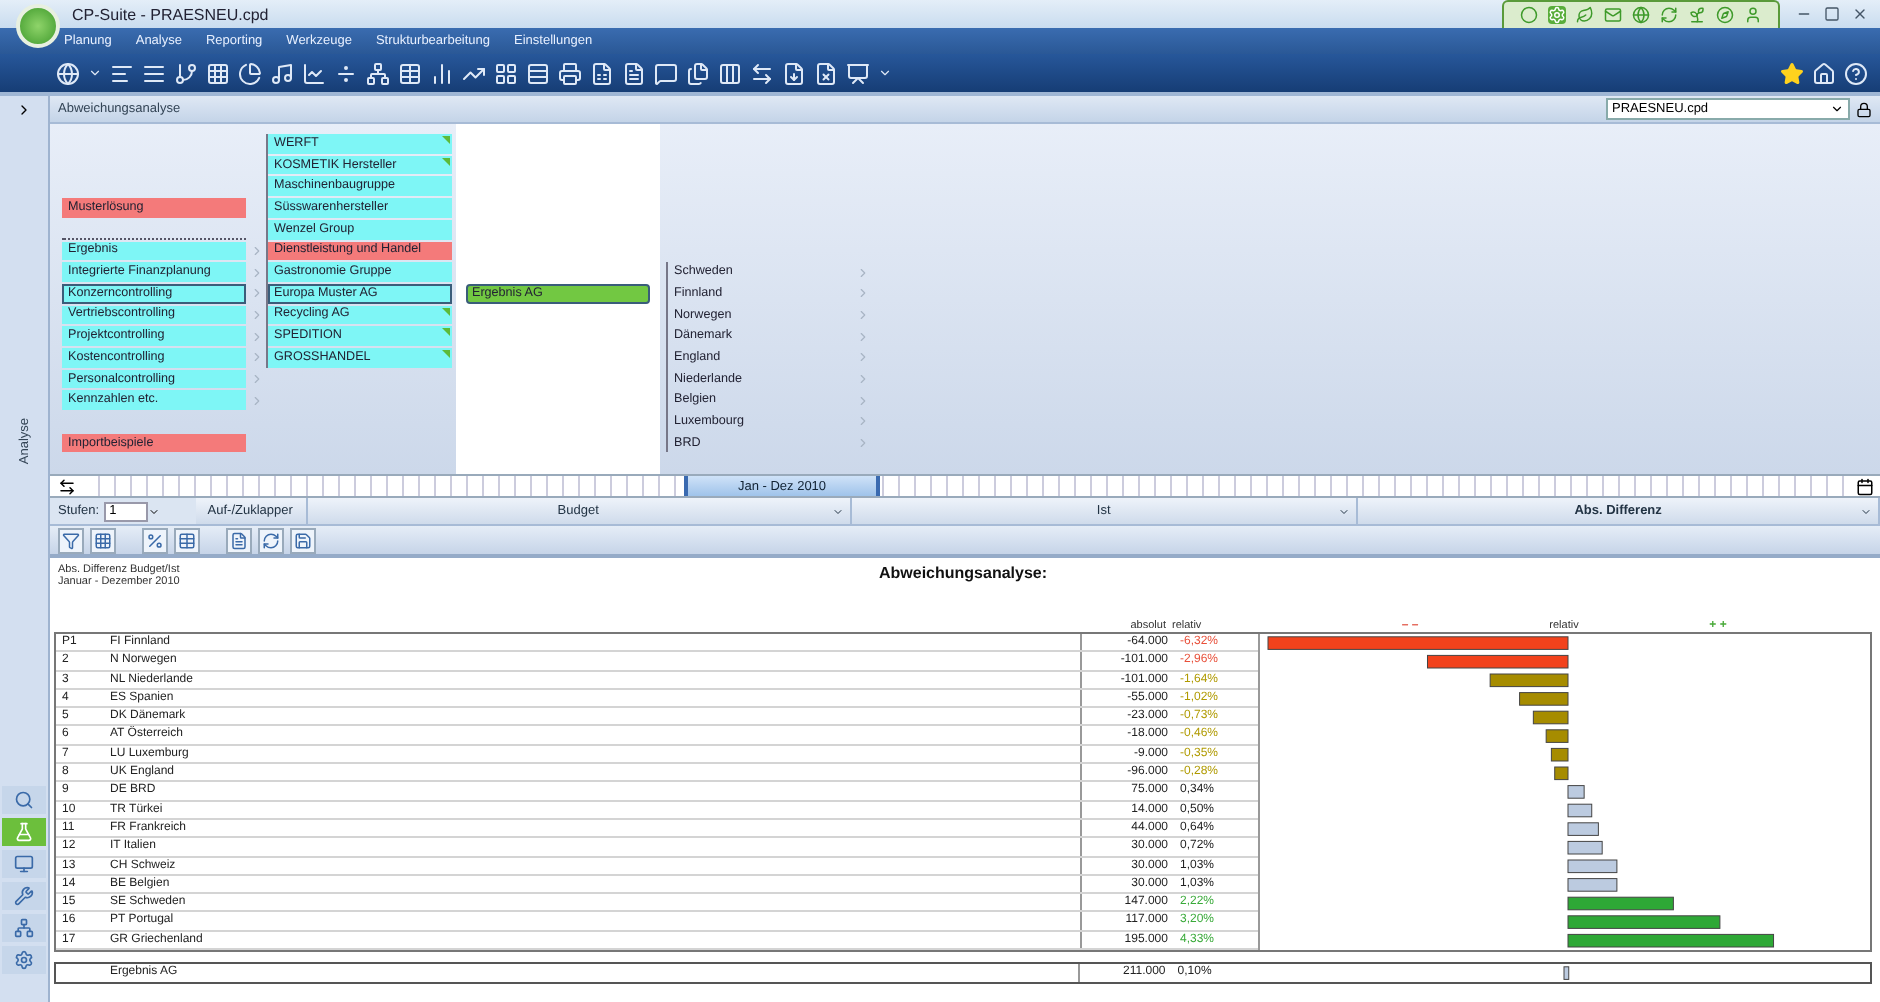  What do you see at coordinates (38, 26) in the screenshot?
I see `app-logo` at bounding box center [38, 26].